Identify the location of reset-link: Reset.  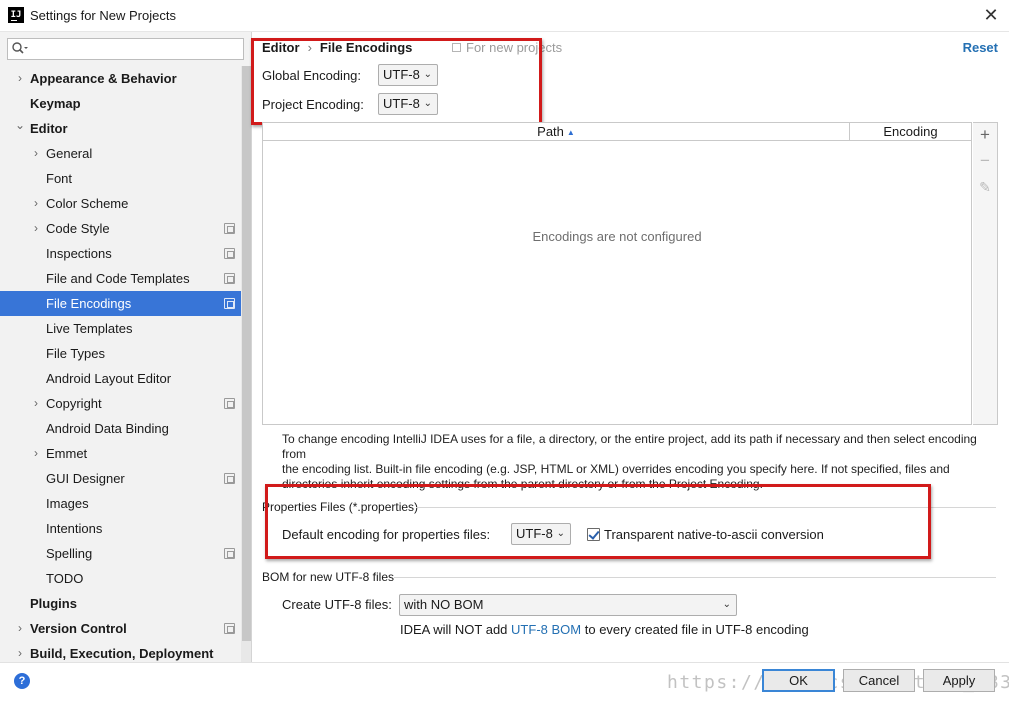
(980, 47).